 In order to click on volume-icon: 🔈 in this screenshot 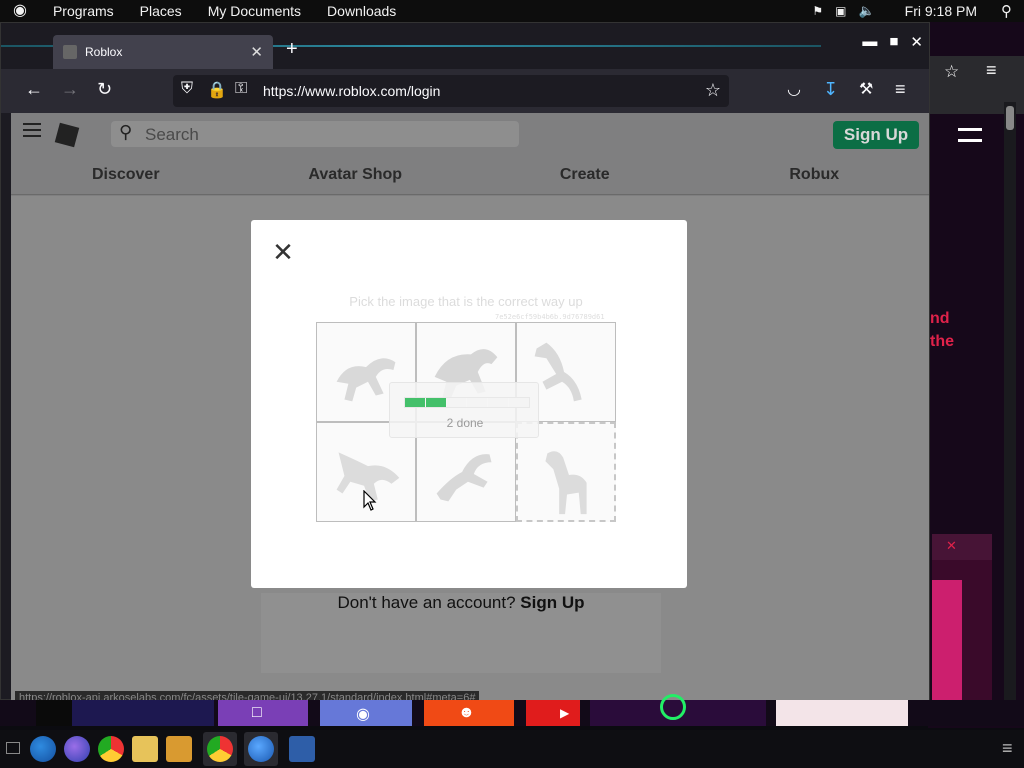, I will do `click(866, 11)`.